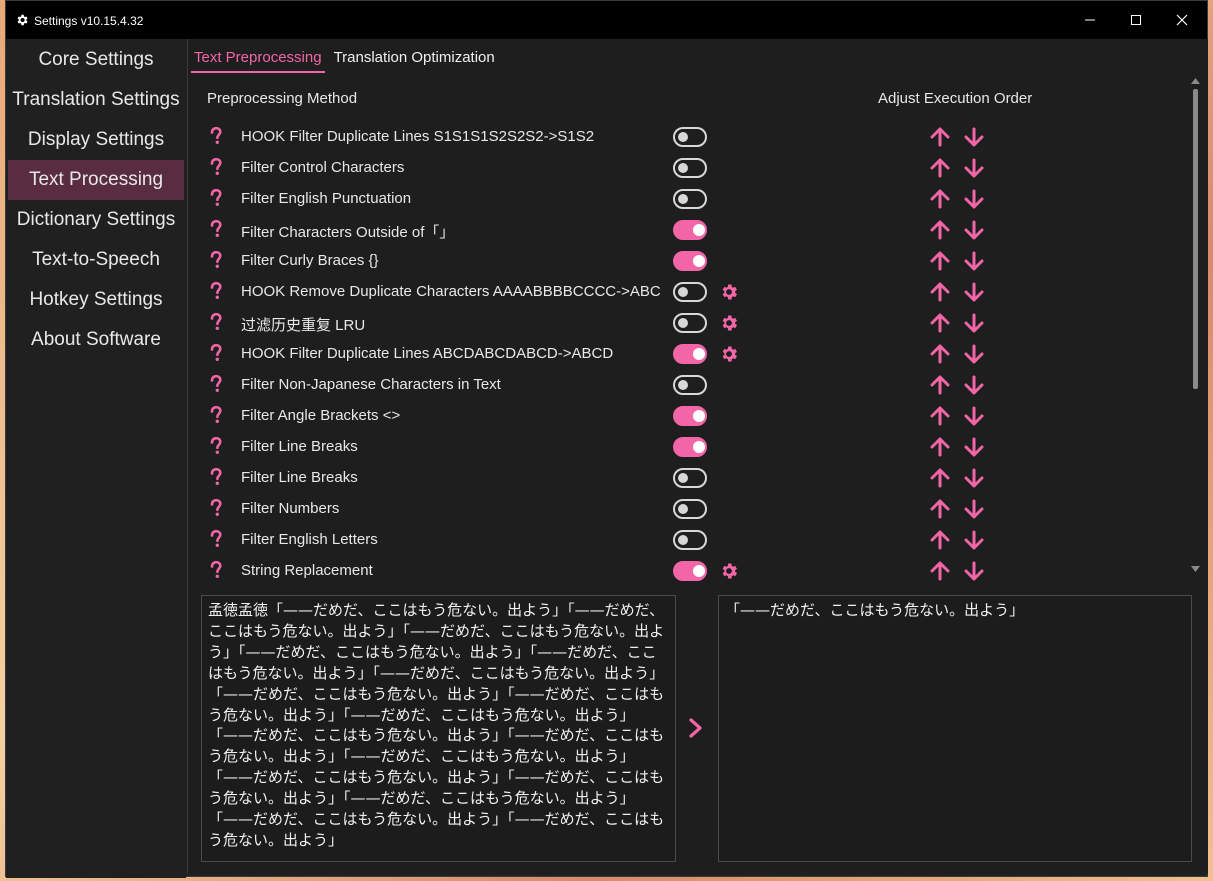 The height and width of the screenshot is (881, 1213). I want to click on preprocess-row: Filter Control Characters, so click(687, 167).